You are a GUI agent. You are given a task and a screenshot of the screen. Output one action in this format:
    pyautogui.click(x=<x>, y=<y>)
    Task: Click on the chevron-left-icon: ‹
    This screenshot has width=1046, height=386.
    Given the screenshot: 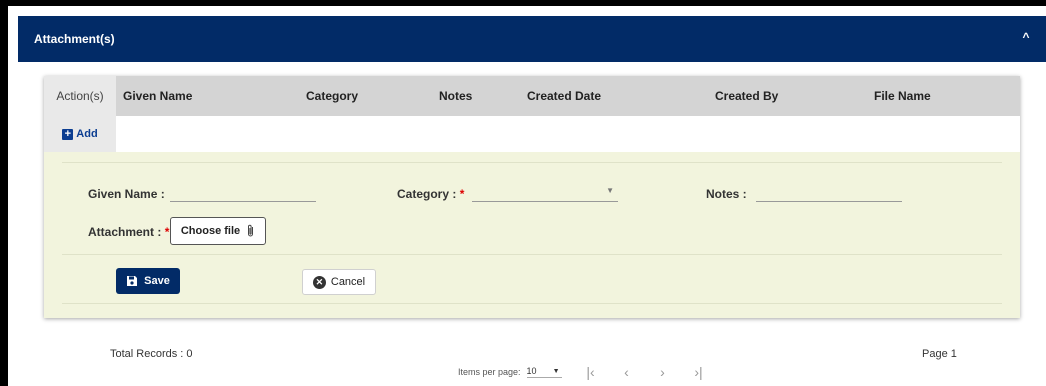 What is the action you would take?
    pyautogui.click(x=627, y=372)
    